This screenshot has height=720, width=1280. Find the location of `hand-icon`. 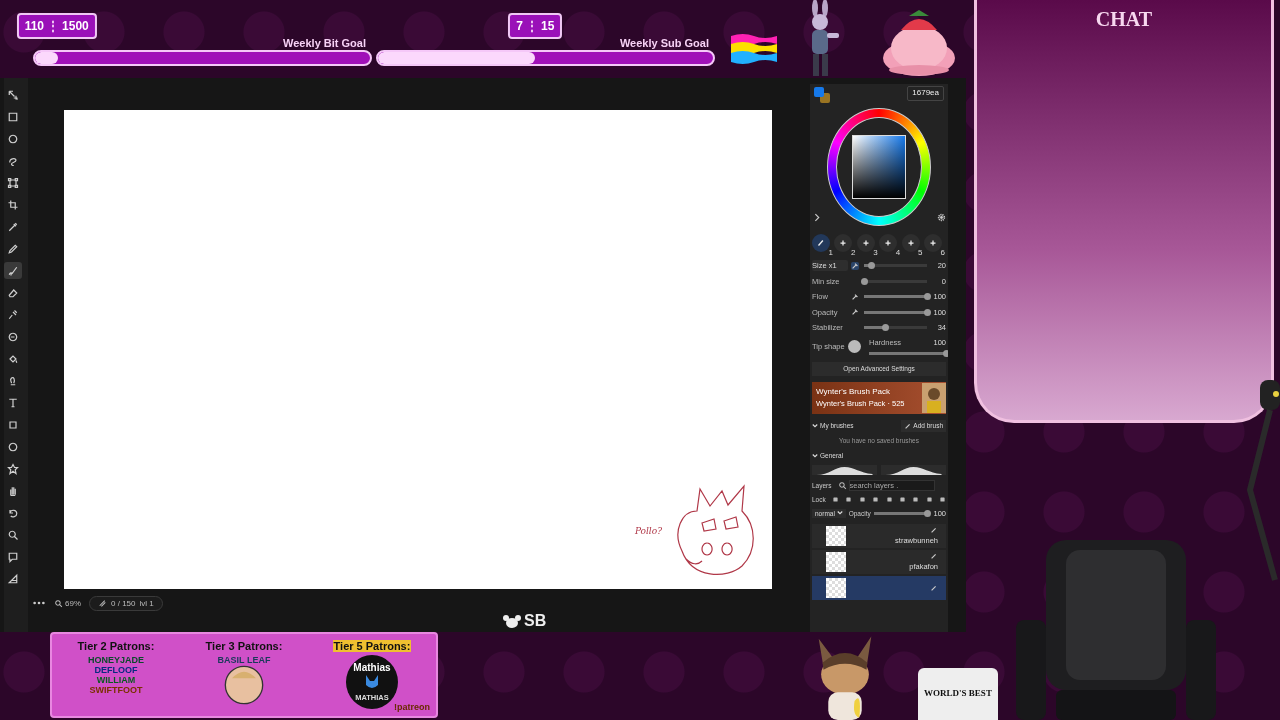

hand-icon is located at coordinates (13, 490).